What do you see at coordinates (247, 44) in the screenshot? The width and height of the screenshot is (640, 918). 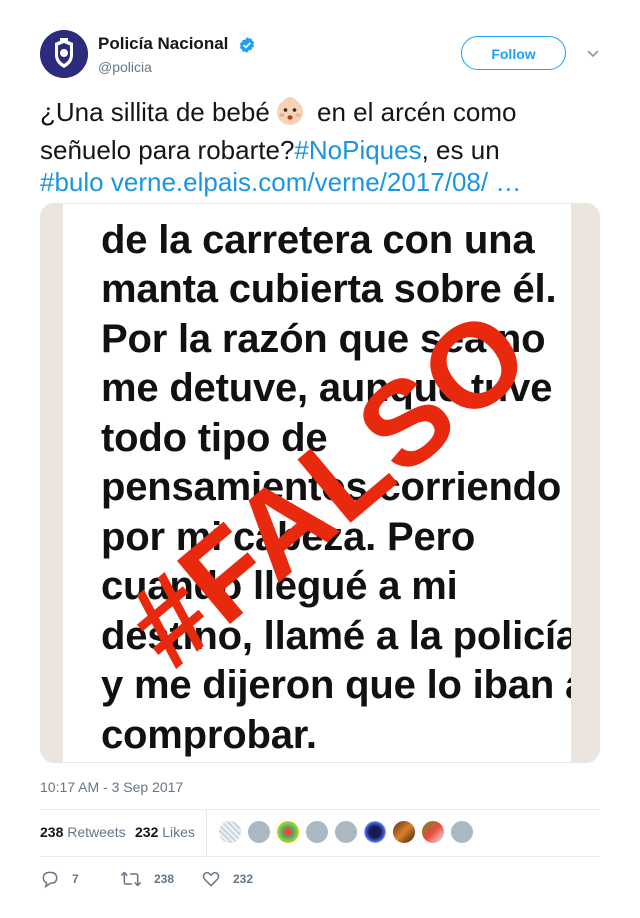 I see `verified-badge-icon` at bounding box center [247, 44].